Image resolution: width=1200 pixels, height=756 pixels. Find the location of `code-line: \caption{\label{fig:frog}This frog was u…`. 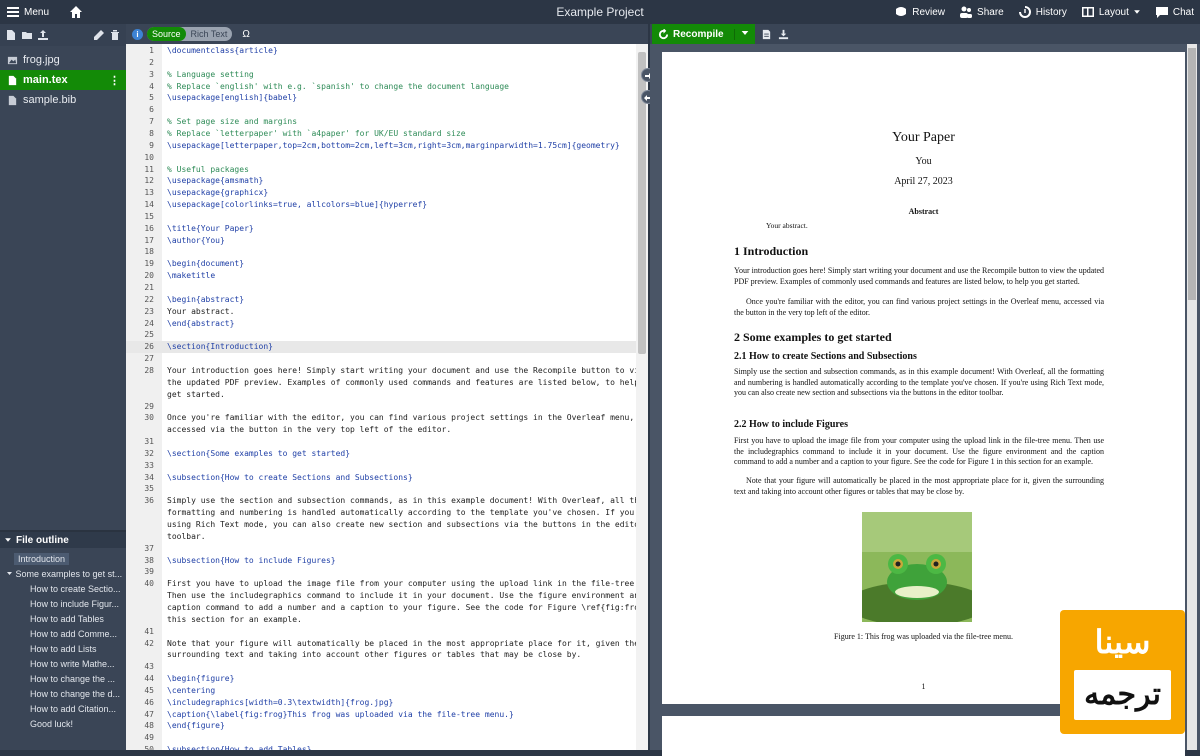

code-line: \caption{\label{fig:frog}This frog was u… is located at coordinates (340, 714).